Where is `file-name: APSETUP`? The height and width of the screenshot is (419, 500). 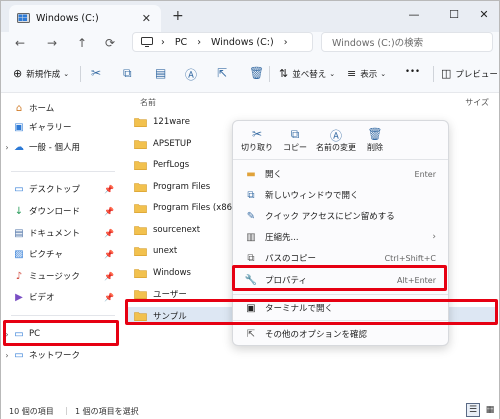
file-name: APSETUP is located at coordinates (172, 143).